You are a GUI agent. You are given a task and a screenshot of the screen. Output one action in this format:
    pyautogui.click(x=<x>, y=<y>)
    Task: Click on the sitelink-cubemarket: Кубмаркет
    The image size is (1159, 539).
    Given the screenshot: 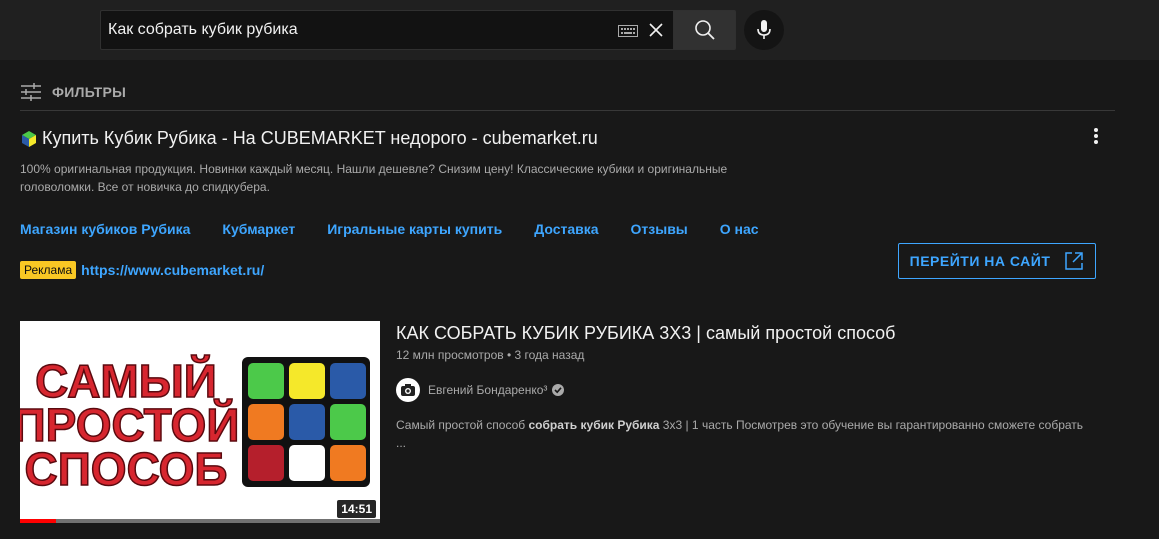 What is the action you would take?
    pyautogui.click(x=258, y=229)
    